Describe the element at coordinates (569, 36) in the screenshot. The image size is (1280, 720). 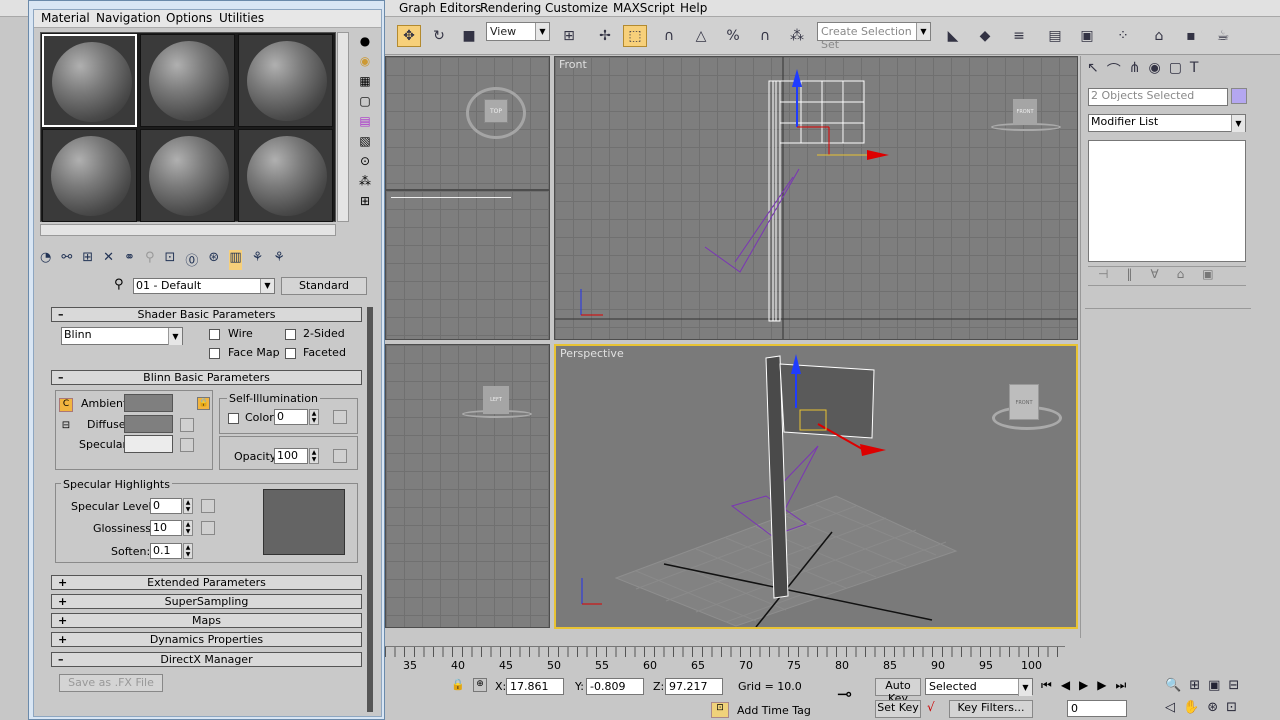
I see `pivot-center-icon: ⊞` at that location.